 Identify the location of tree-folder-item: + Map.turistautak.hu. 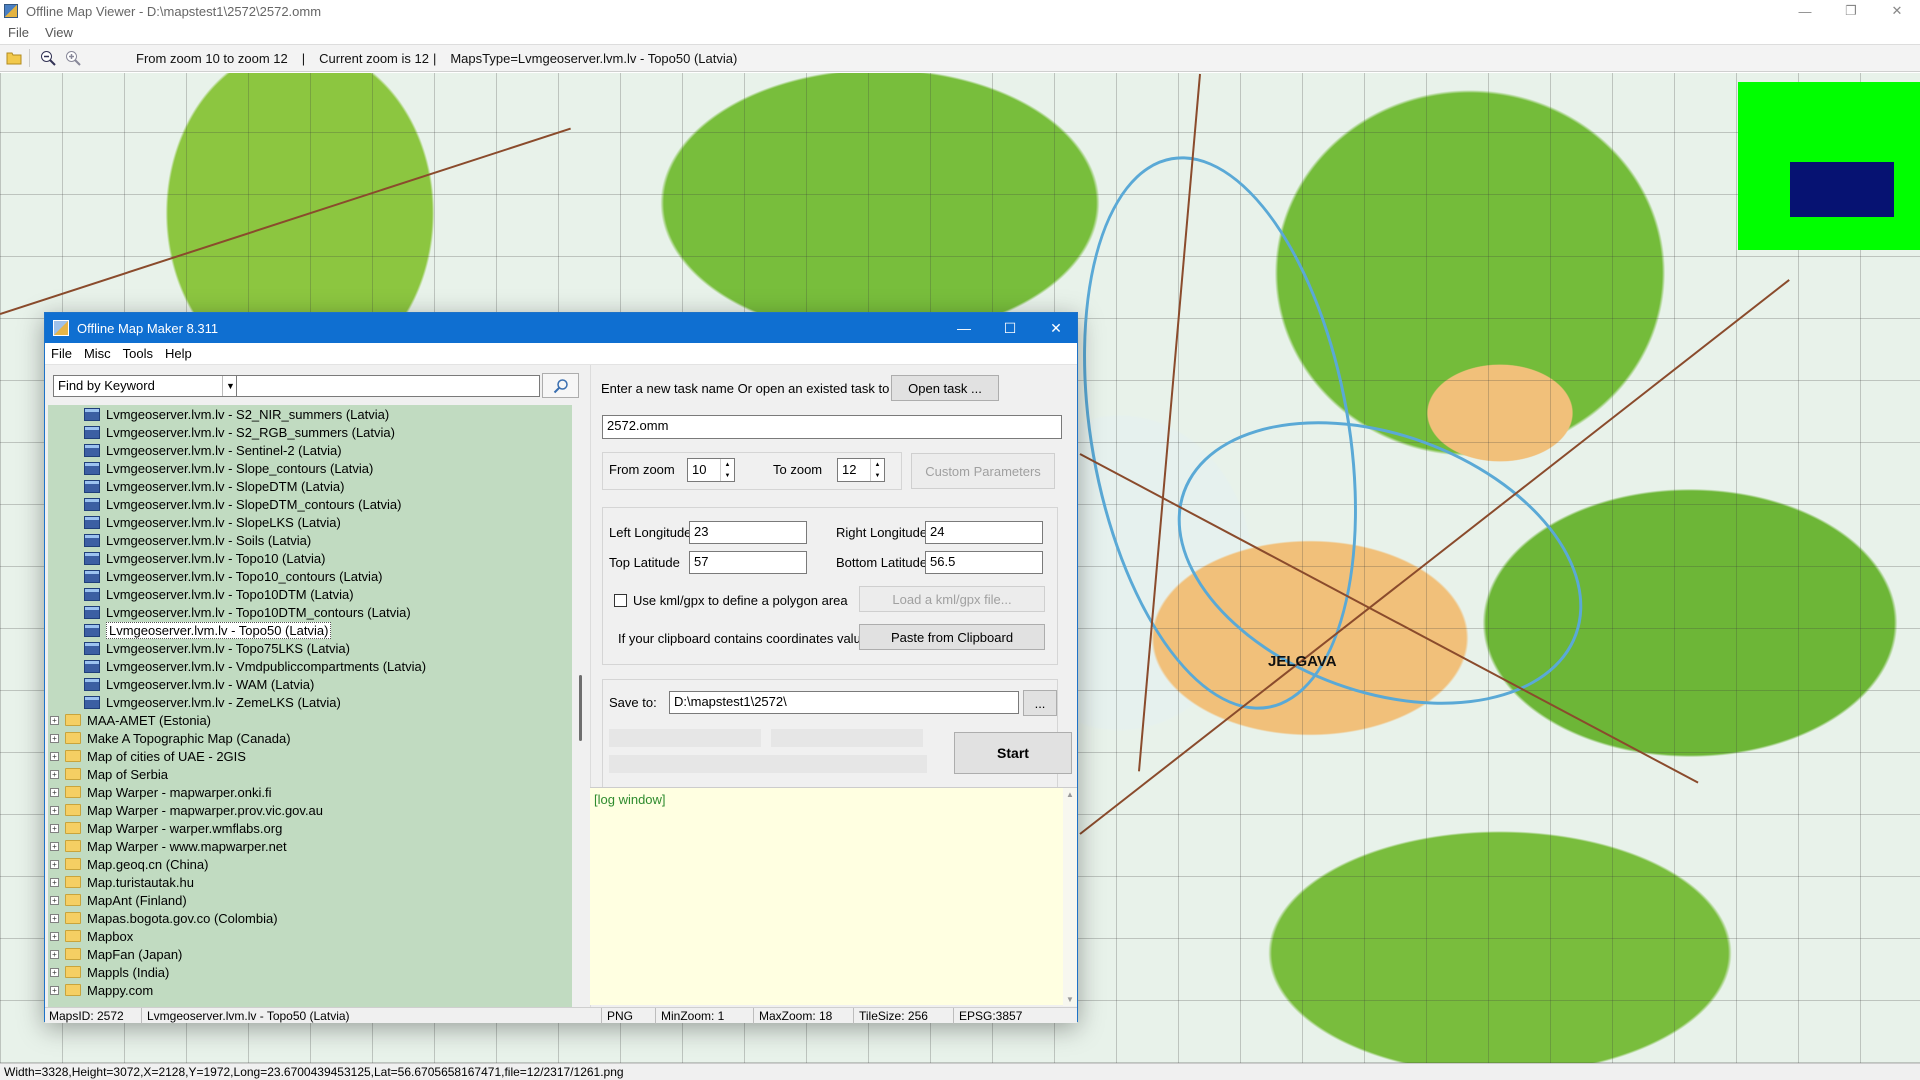
(121, 882).